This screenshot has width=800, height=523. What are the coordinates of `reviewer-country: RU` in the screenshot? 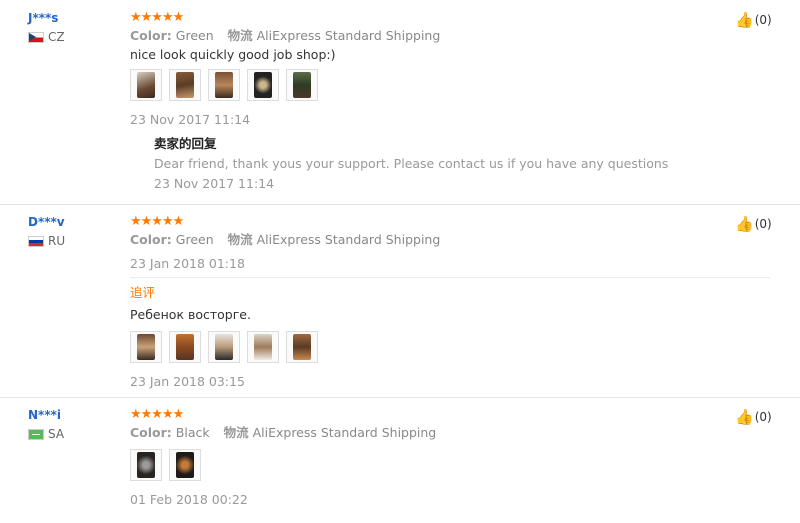 It's located at (46, 241).